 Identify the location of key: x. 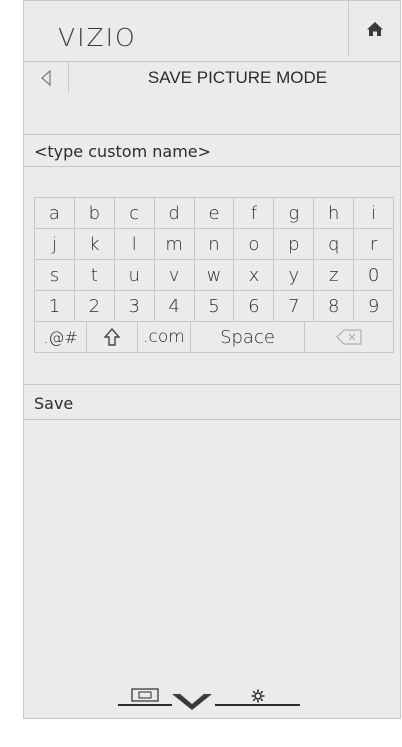
(254, 275).